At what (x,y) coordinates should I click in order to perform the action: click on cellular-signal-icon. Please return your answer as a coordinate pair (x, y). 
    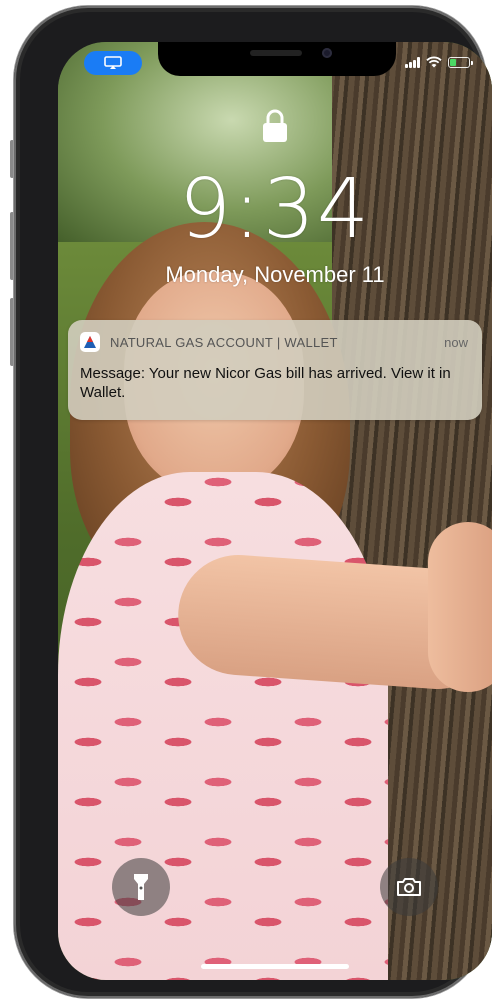
    Looking at the image, I should click on (412, 62).